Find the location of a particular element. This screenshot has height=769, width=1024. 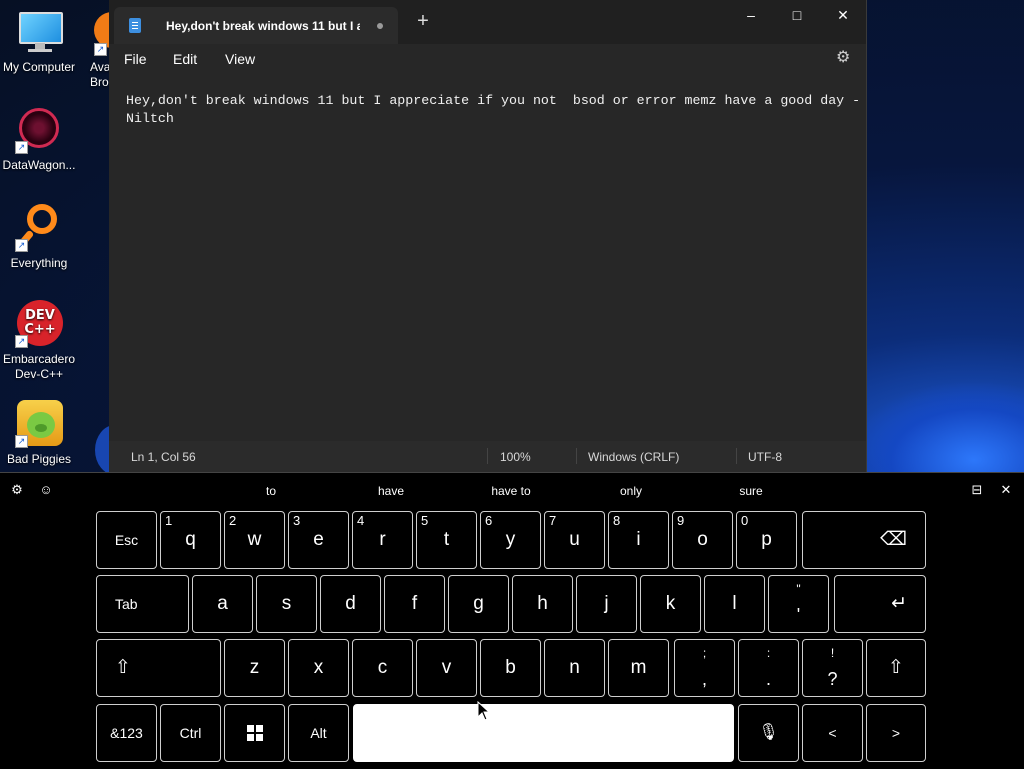

suggestion: only is located at coordinates (631, 491).